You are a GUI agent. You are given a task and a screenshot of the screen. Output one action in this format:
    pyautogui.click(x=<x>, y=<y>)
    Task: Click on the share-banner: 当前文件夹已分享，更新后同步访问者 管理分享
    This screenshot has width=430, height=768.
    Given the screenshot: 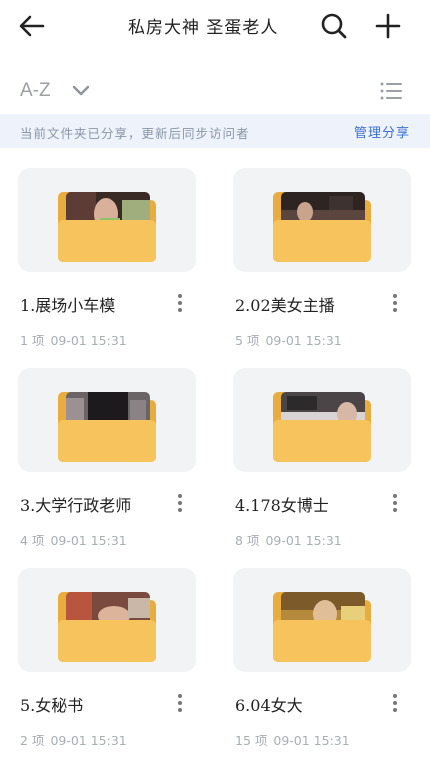 What is the action you would take?
    pyautogui.click(x=215, y=131)
    